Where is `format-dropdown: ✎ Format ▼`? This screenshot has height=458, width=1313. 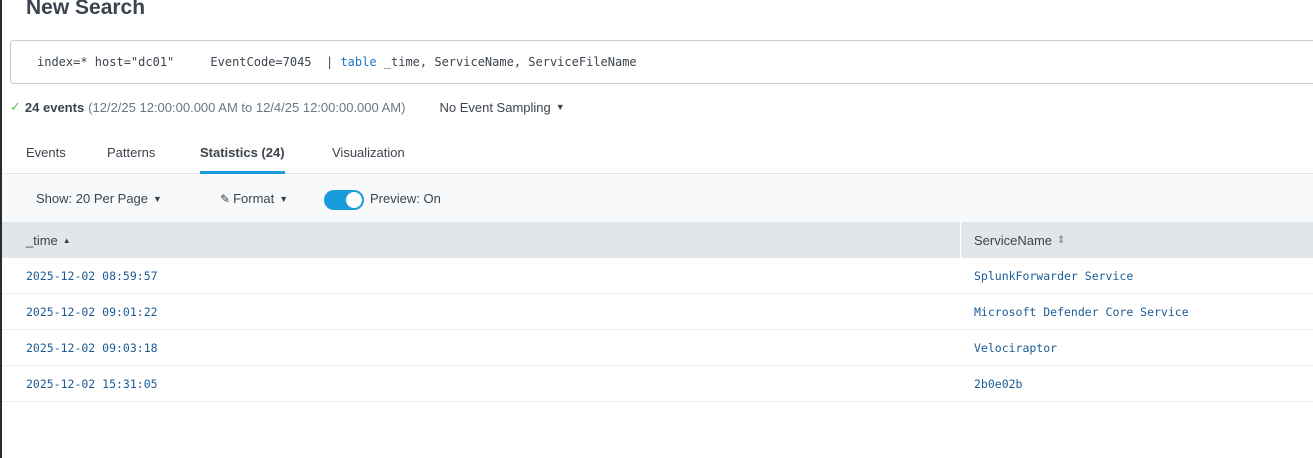 format-dropdown: ✎ Format ▼ is located at coordinates (254, 198).